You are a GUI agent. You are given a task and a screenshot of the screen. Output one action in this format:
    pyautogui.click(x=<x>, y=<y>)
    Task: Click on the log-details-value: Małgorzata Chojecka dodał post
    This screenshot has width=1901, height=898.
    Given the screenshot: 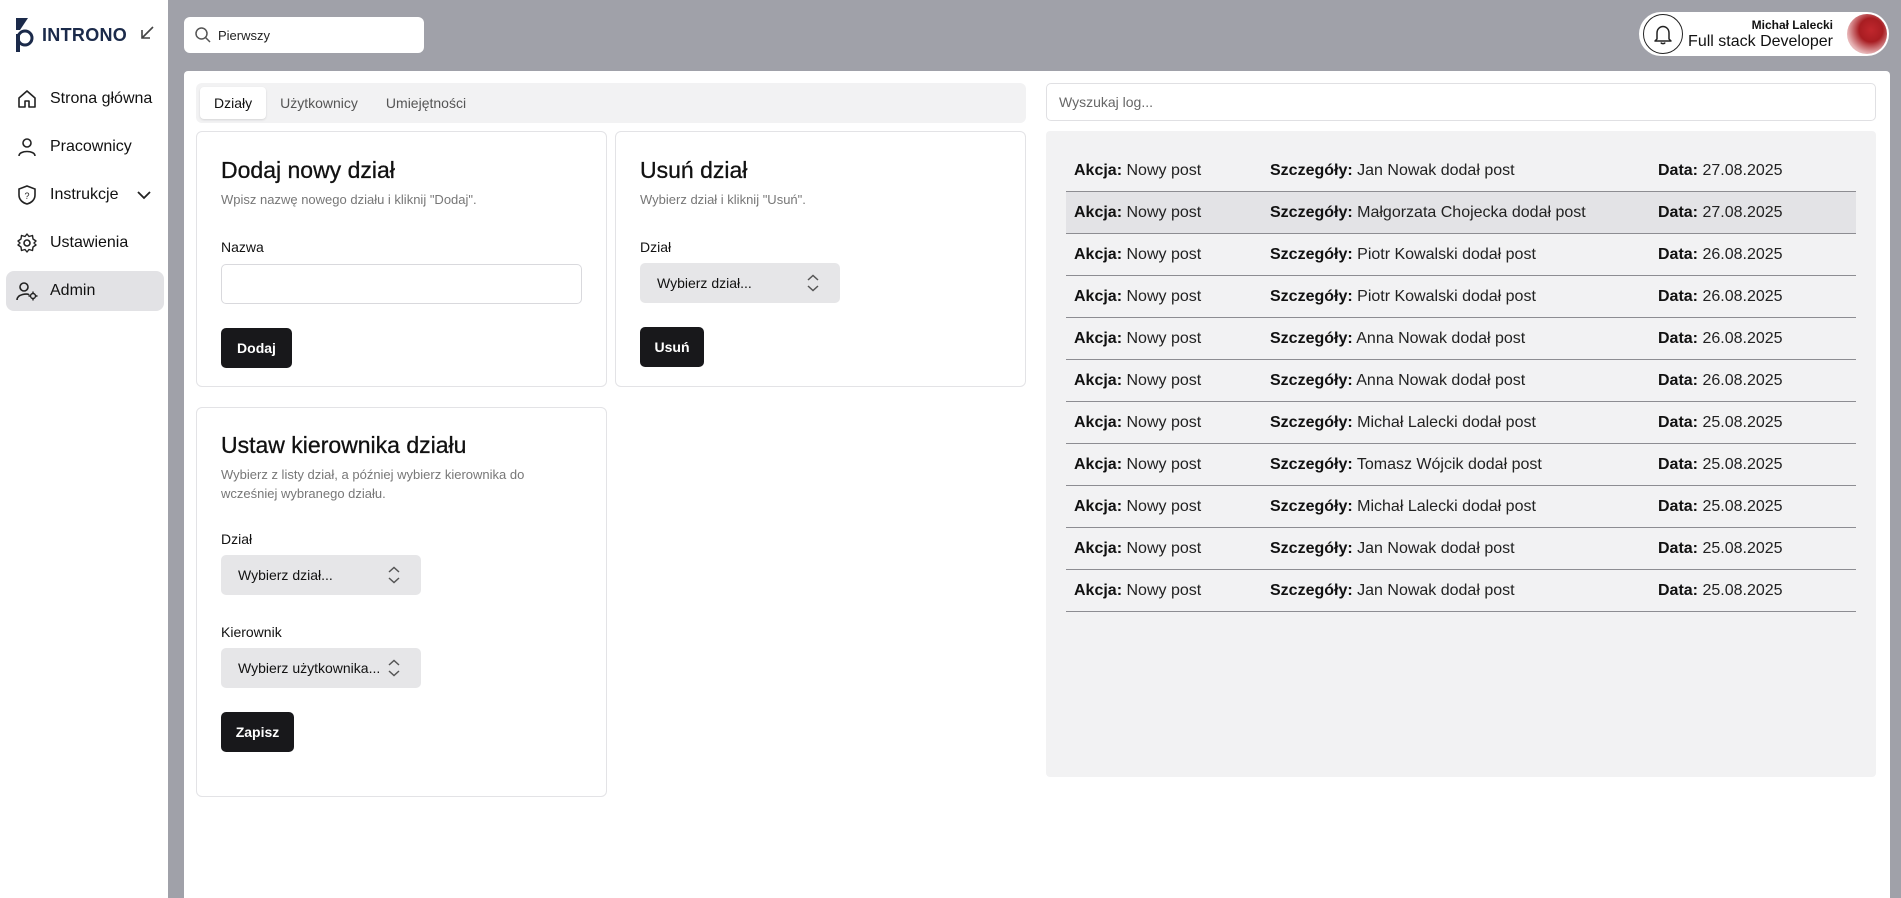 What is the action you would take?
    pyautogui.click(x=1471, y=212)
    